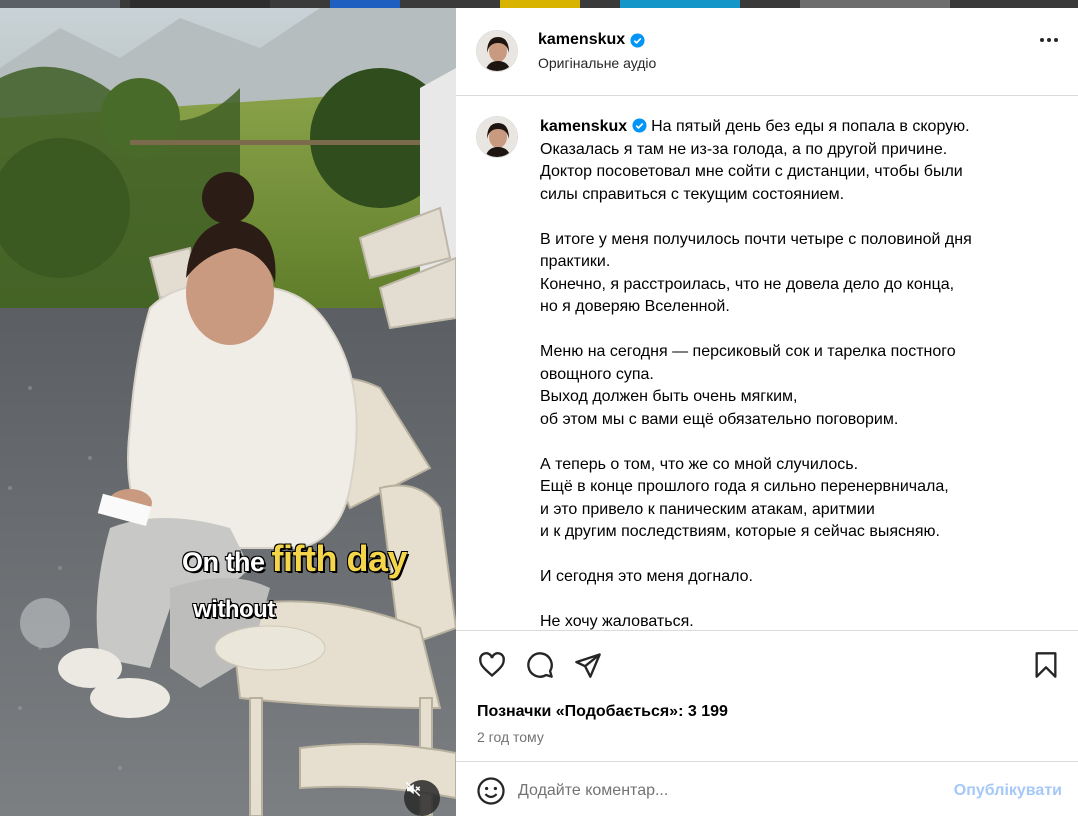  I want to click on publish-button: Опублікувати, so click(1008, 791).